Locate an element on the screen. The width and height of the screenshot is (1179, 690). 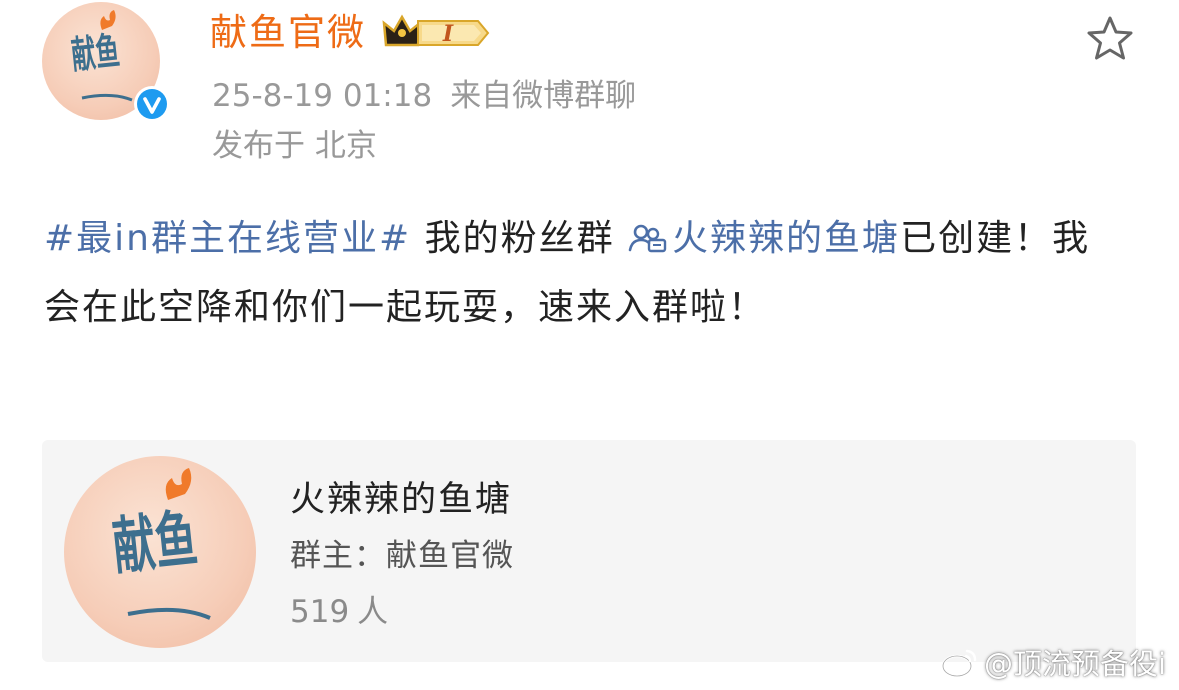
vip-badge: I is located at coordinates (437, 33).